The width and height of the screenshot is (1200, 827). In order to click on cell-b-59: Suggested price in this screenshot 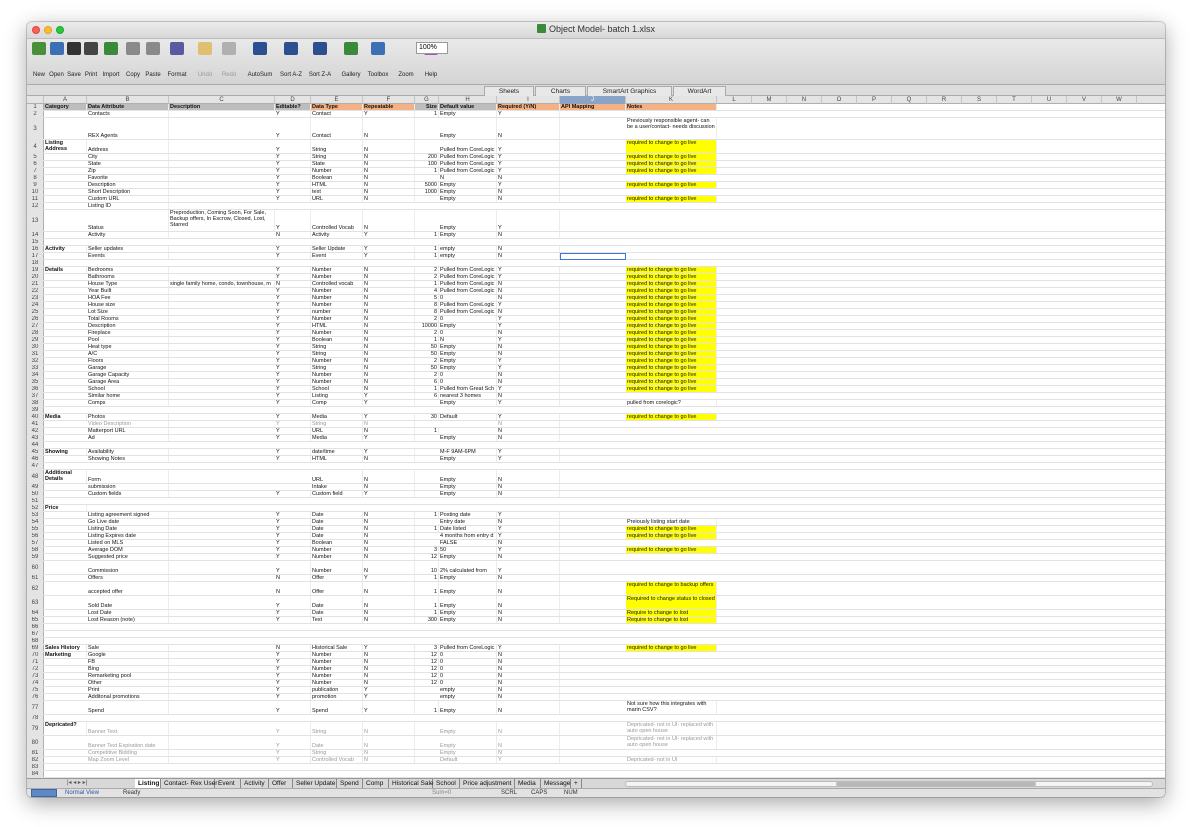, I will do `click(128, 557)`.